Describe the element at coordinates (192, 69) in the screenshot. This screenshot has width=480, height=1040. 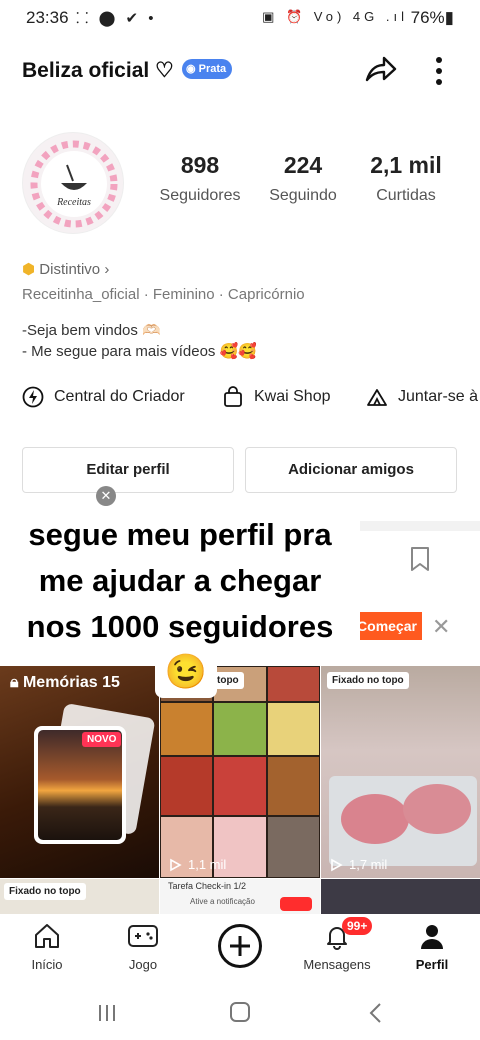
I see `badge-icon: ◉` at that location.